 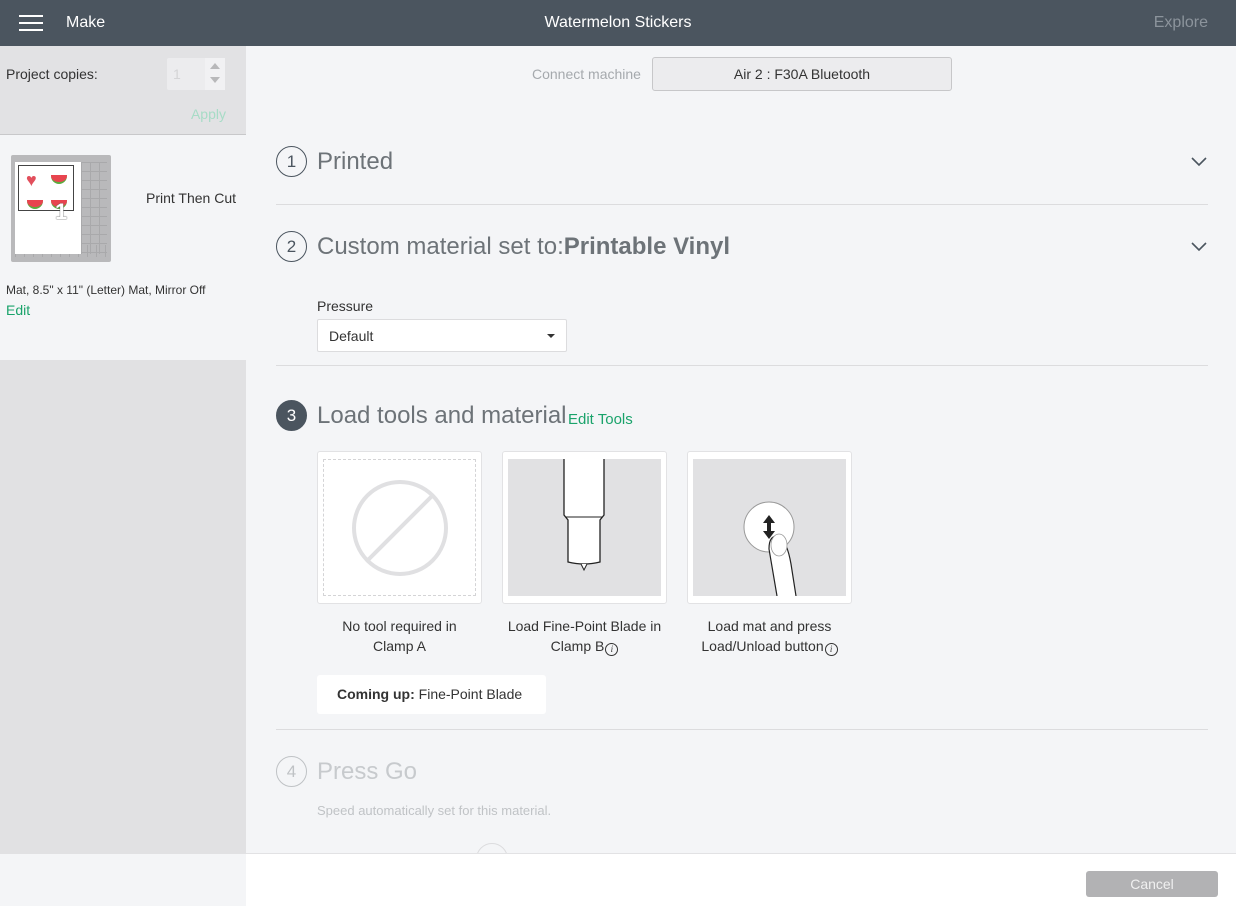 What do you see at coordinates (208, 114) in the screenshot?
I see `apply-button: Apply` at bounding box center [208, 114].